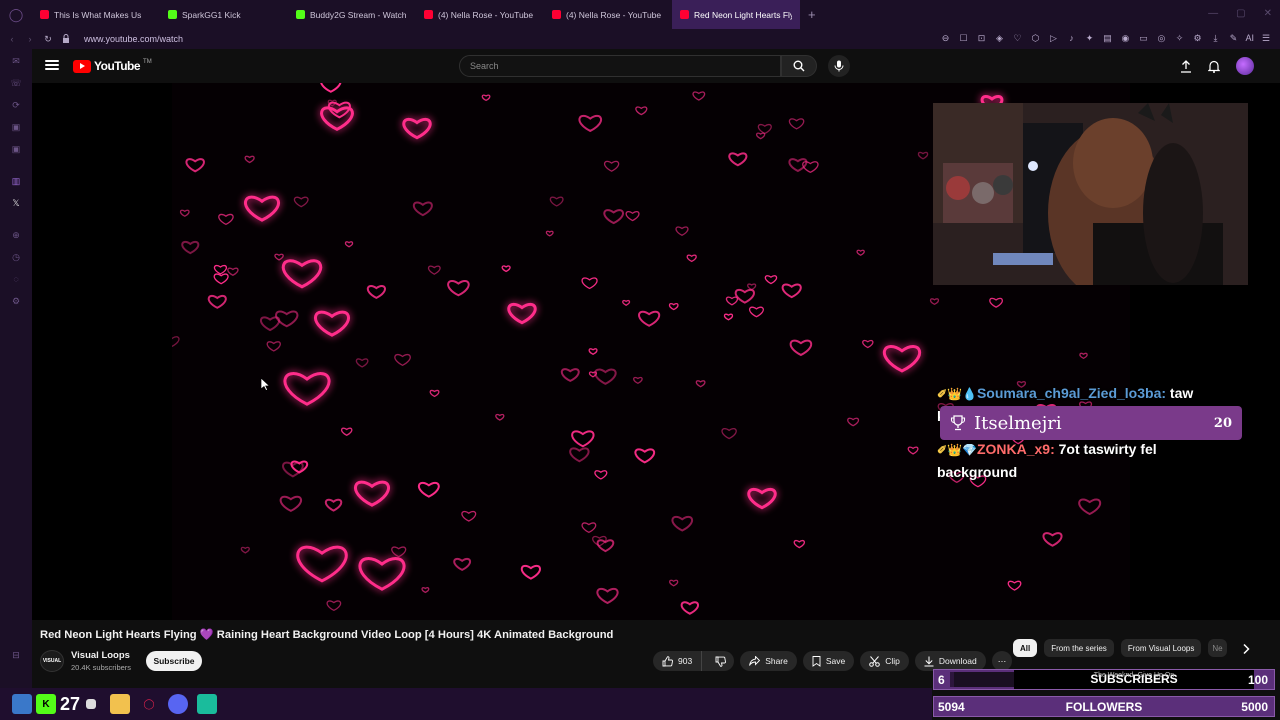  I want to click on forward-icon: ›, so click(30, 39).